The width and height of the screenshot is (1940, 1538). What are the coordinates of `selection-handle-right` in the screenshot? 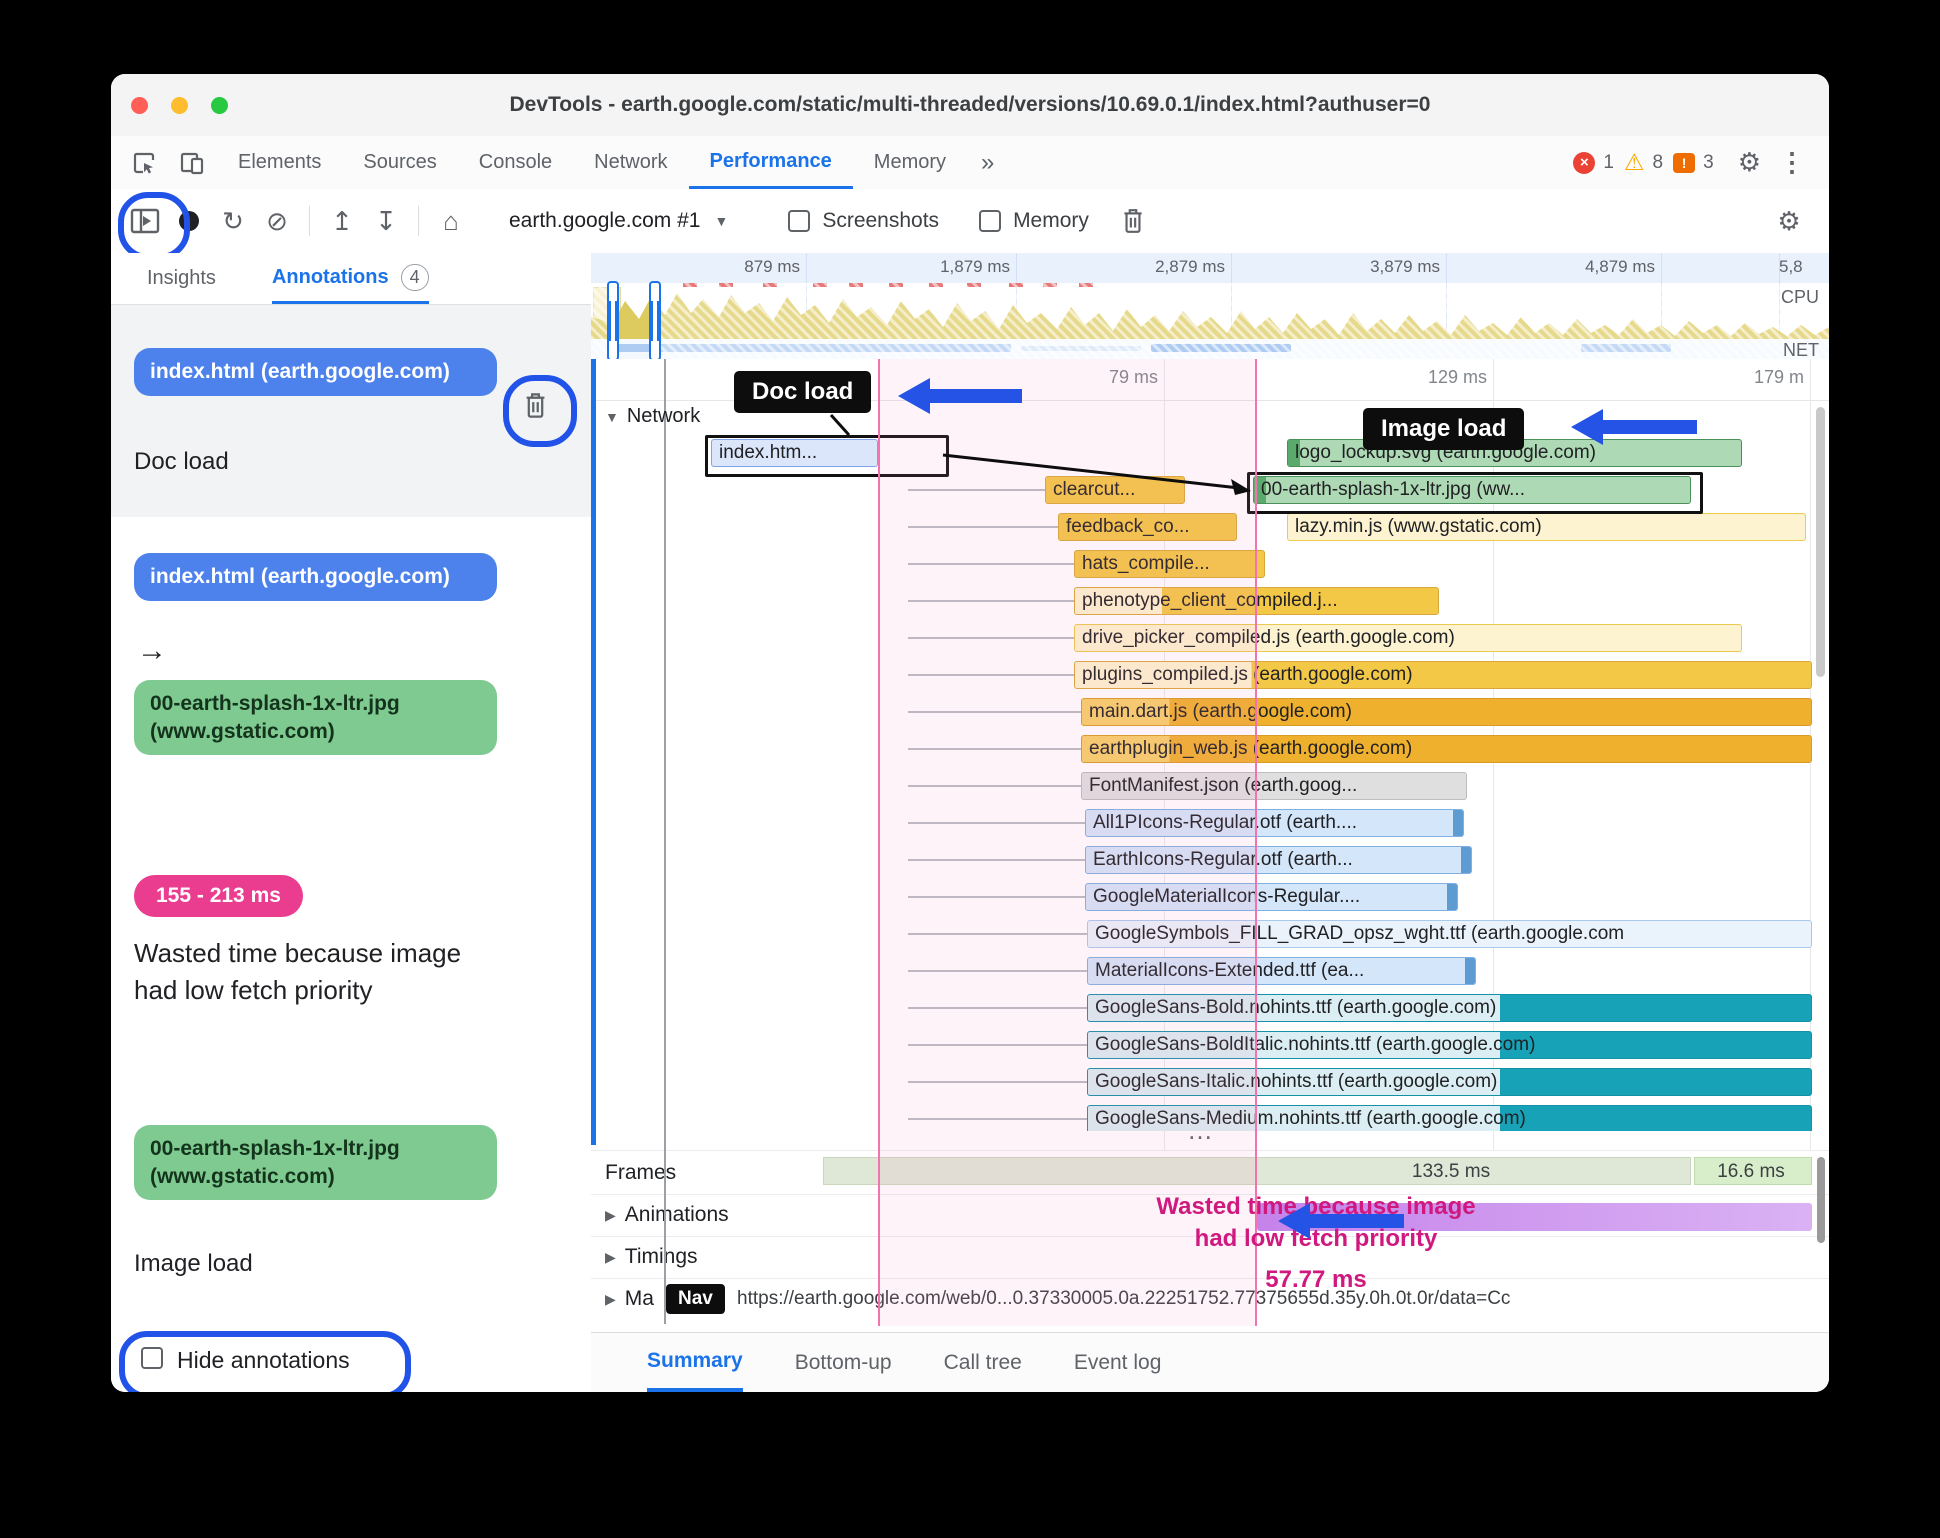 It's located at (655, 321).